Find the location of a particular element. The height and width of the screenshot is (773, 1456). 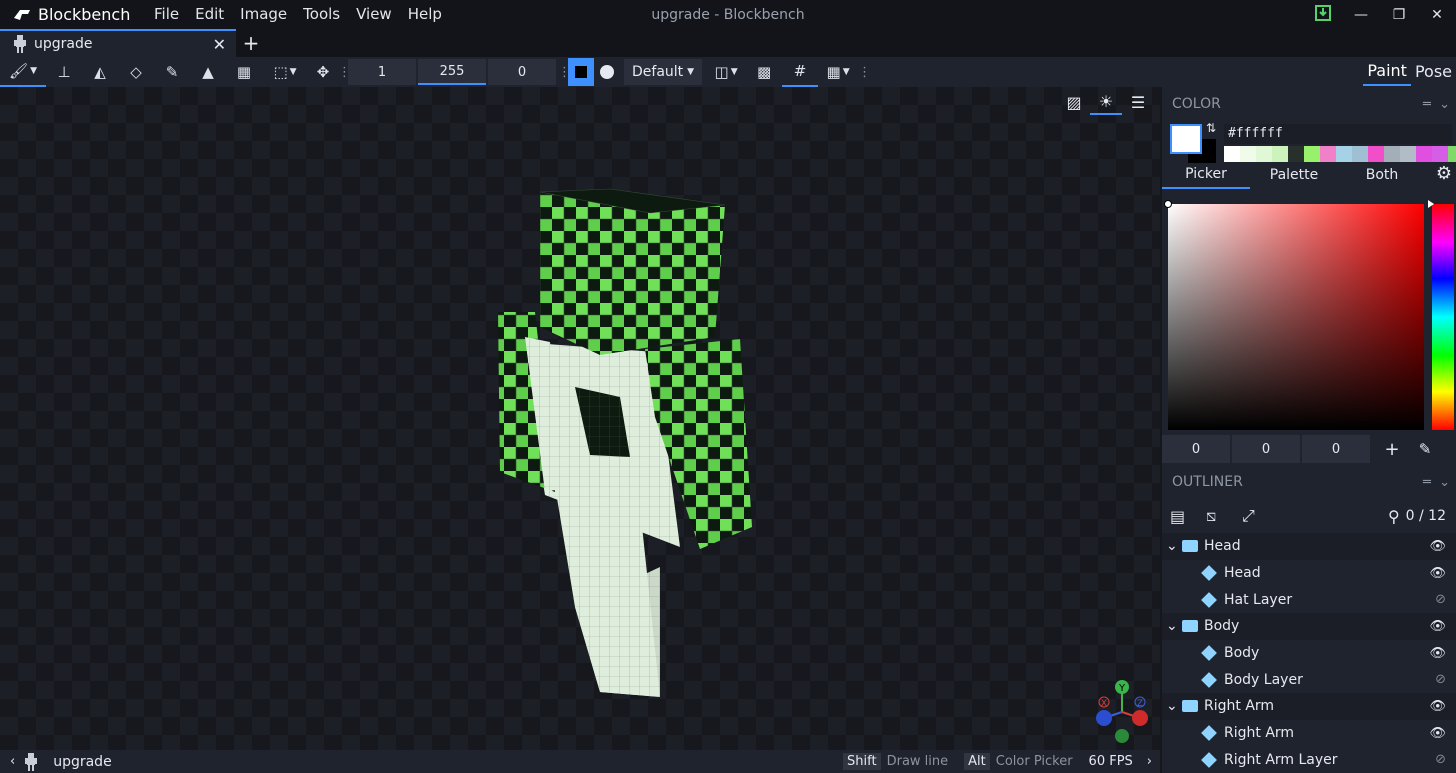

gear-icon: ⚙ is located at coordinates (1444, 173).